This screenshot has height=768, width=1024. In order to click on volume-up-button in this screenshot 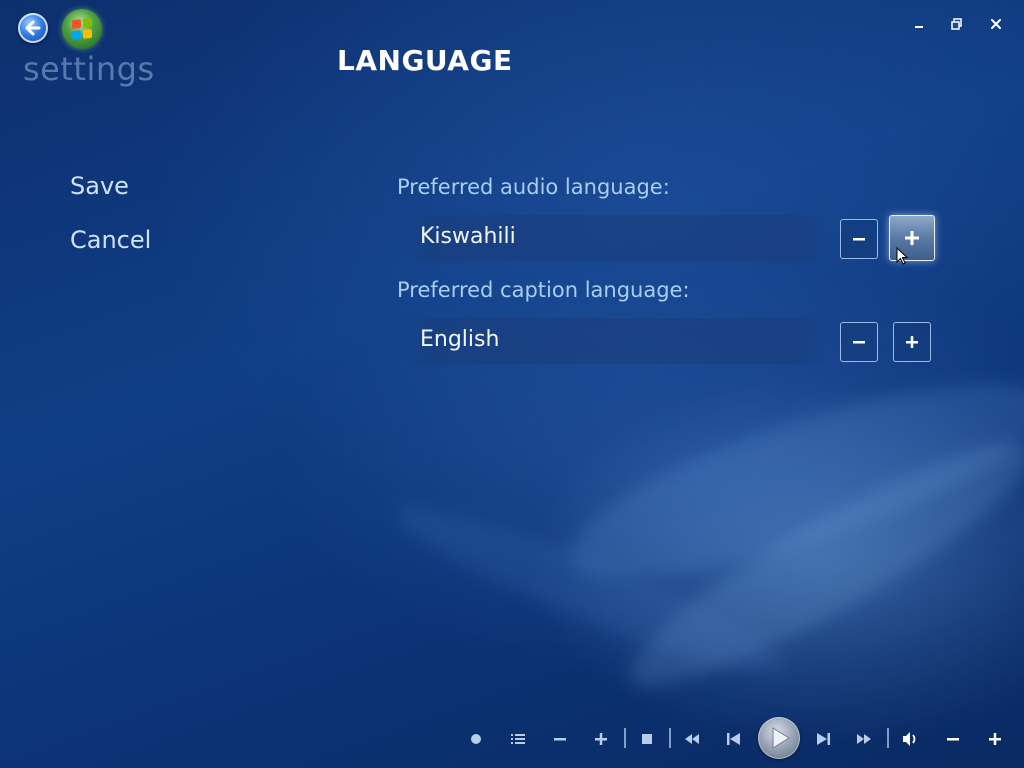, I will do `click(995, 739)`.